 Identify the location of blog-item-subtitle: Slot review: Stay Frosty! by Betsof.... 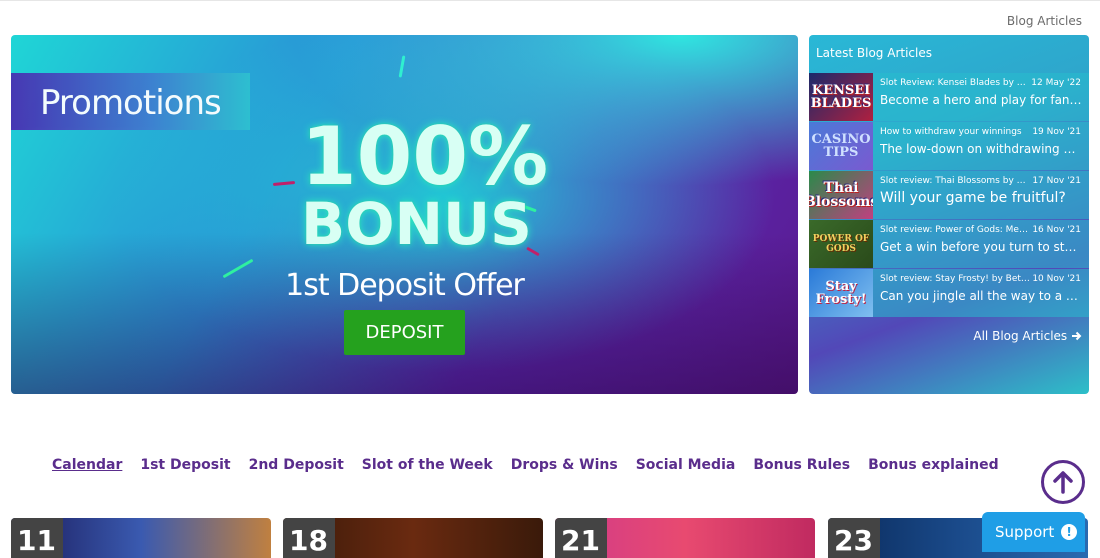
(955, 279).